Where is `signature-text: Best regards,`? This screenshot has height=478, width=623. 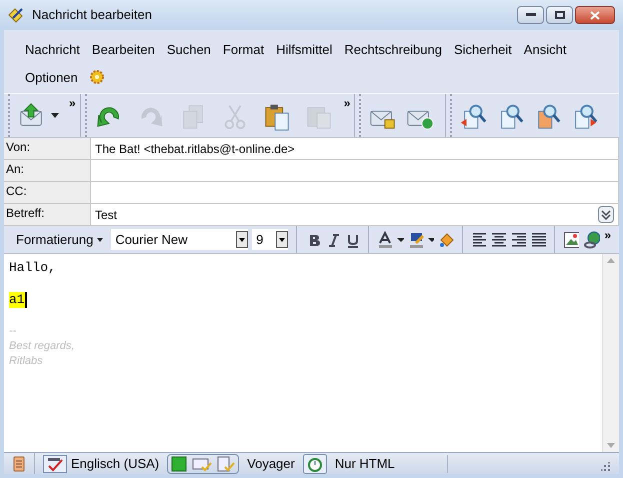 signature-text: Best regards, is located at coordinates (41, 346).